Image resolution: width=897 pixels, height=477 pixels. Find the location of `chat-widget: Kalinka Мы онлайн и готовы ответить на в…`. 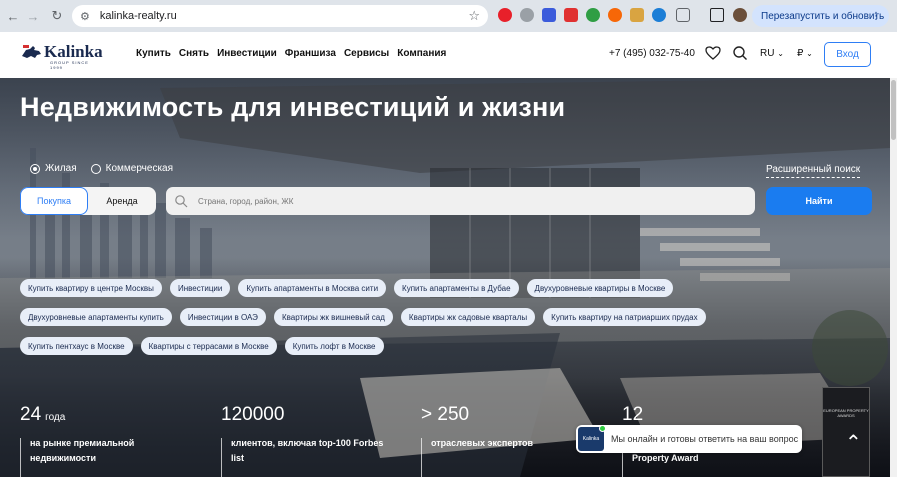

chat-widget: Kalinka Мы онлайн и готовы ответить на в… is located at coordinates (689, 439).